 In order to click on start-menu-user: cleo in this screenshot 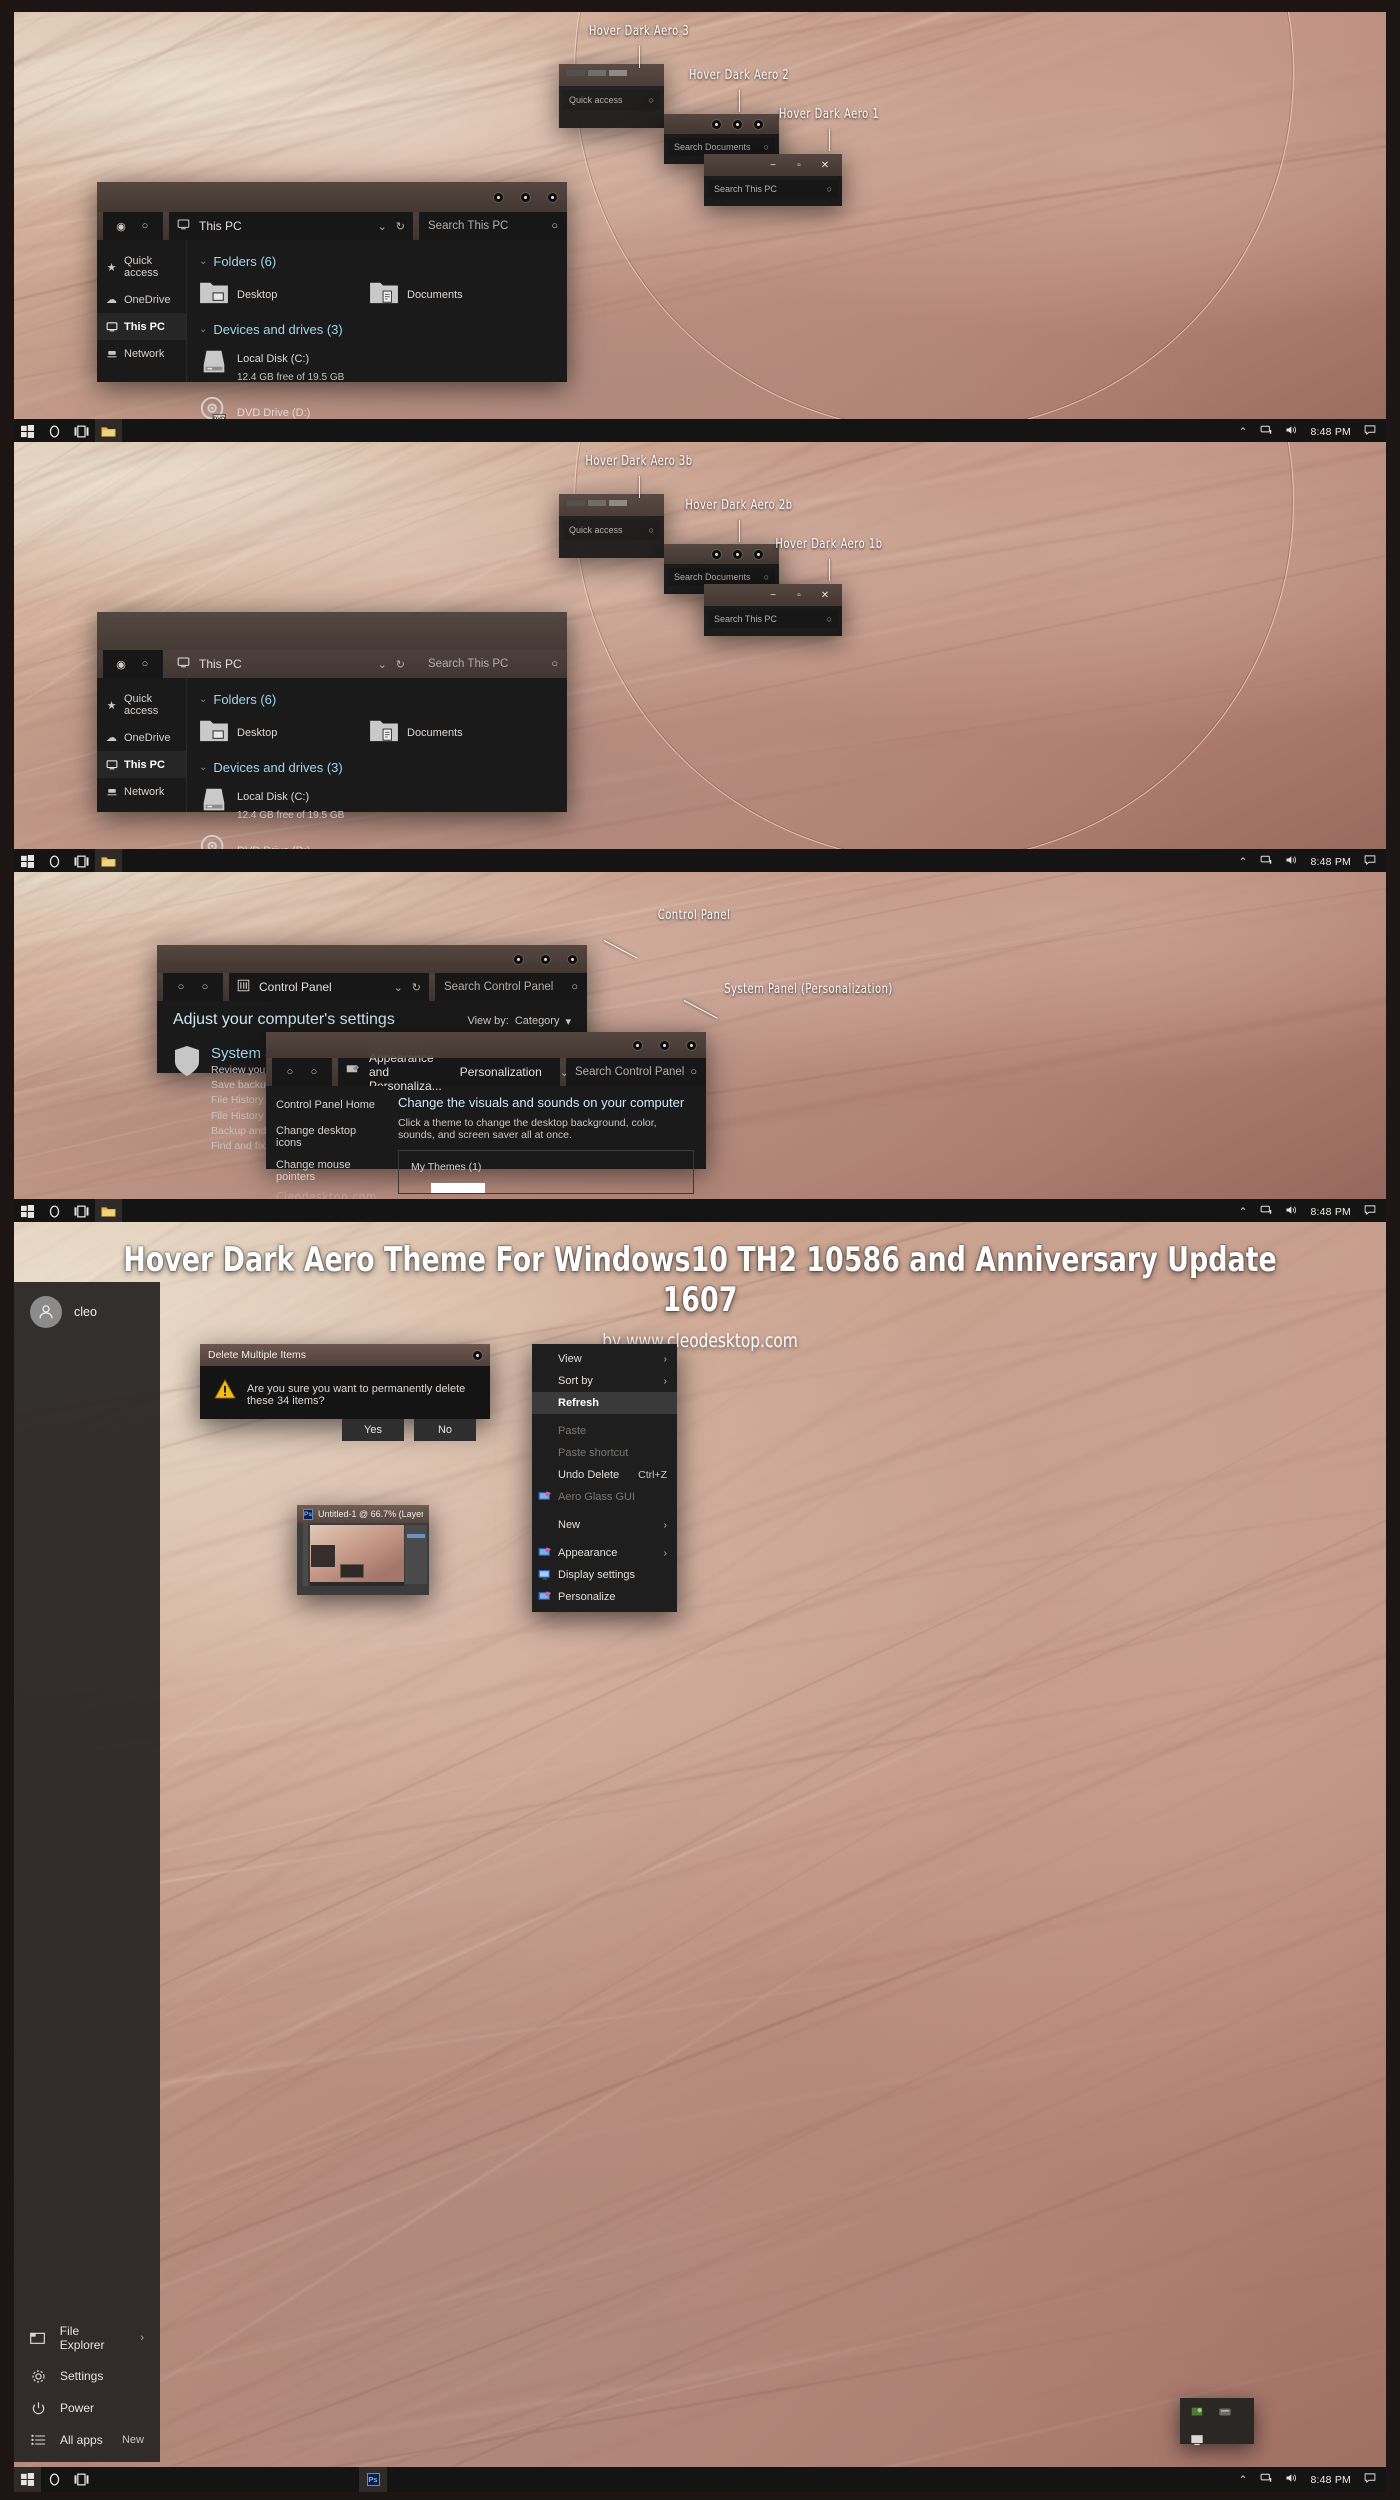, I will do `click(87, 1312)`.